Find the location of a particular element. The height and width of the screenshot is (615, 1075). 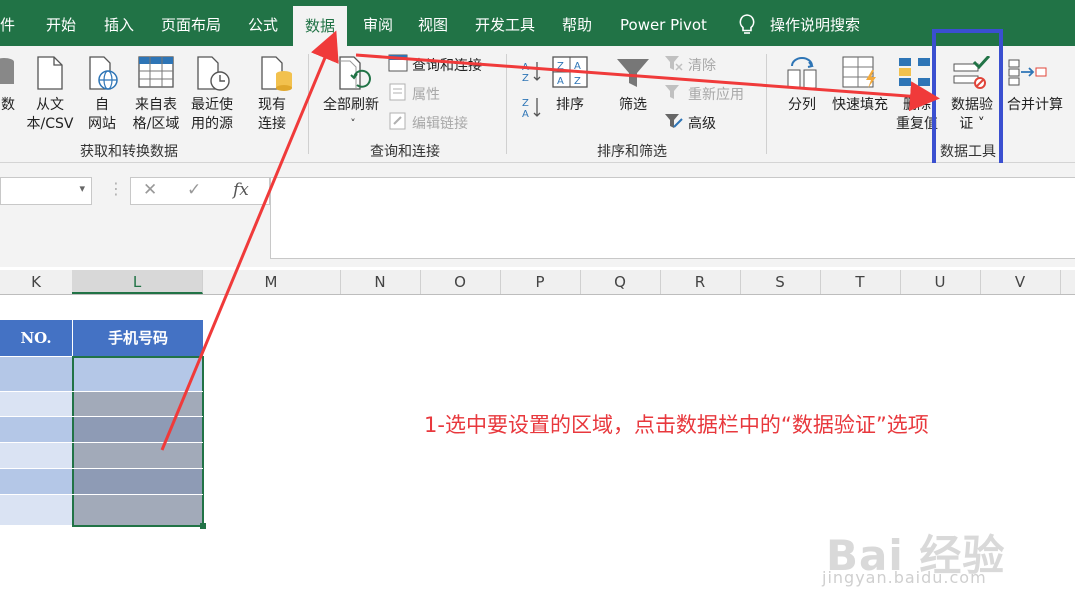

arrow-to-data-tab is located at coordinates (249, 240).